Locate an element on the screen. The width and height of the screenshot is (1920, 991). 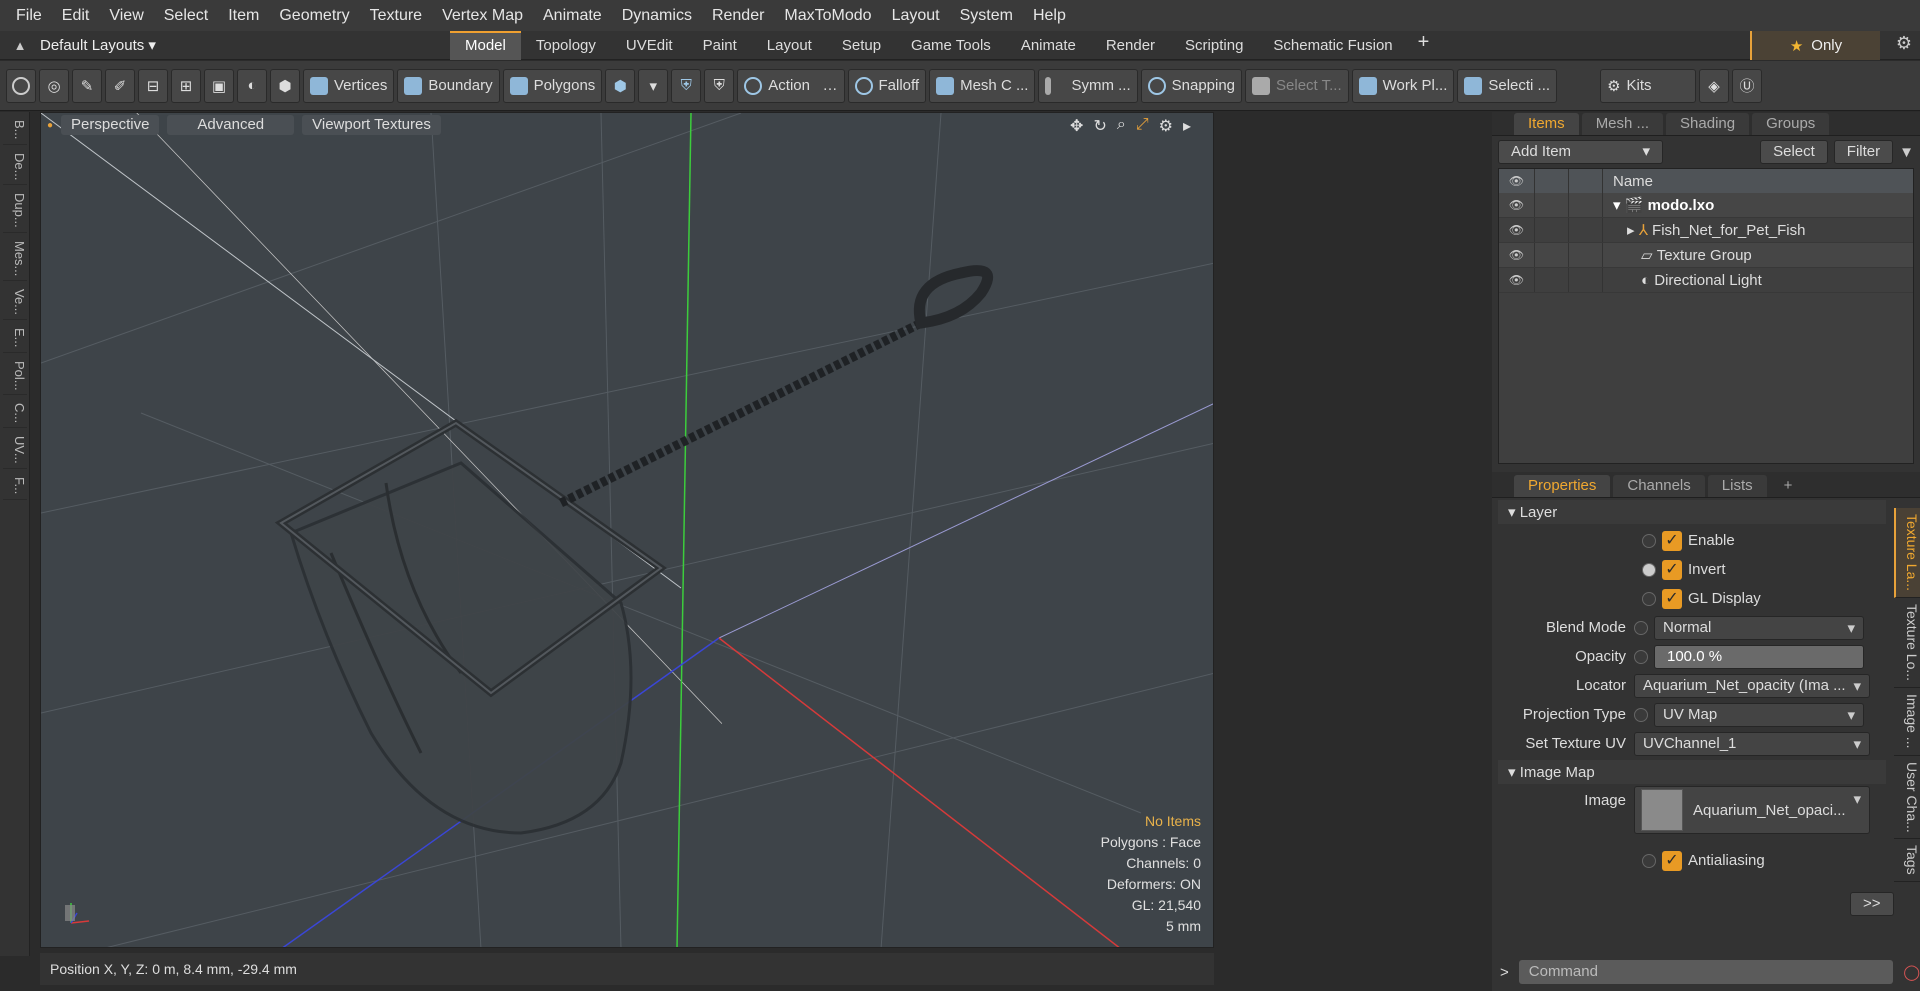
tab-properties: Properties is located at coordinates (1562, 486).